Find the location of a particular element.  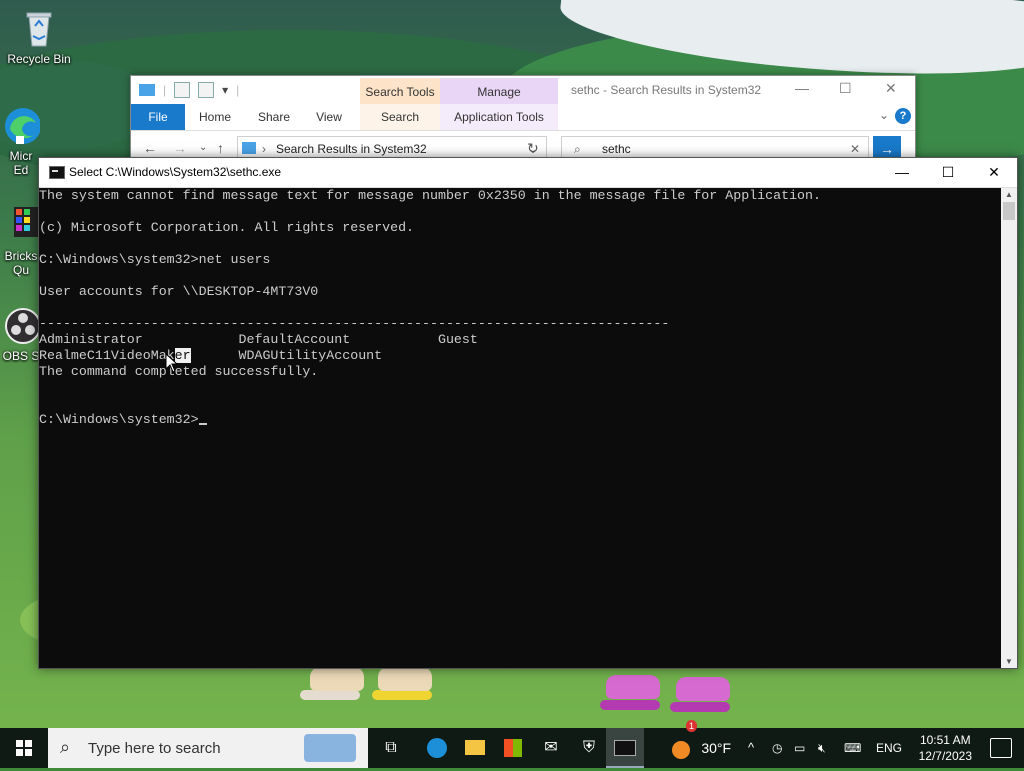

shield-icon: ⛨ is located at coordinates (588, 747).